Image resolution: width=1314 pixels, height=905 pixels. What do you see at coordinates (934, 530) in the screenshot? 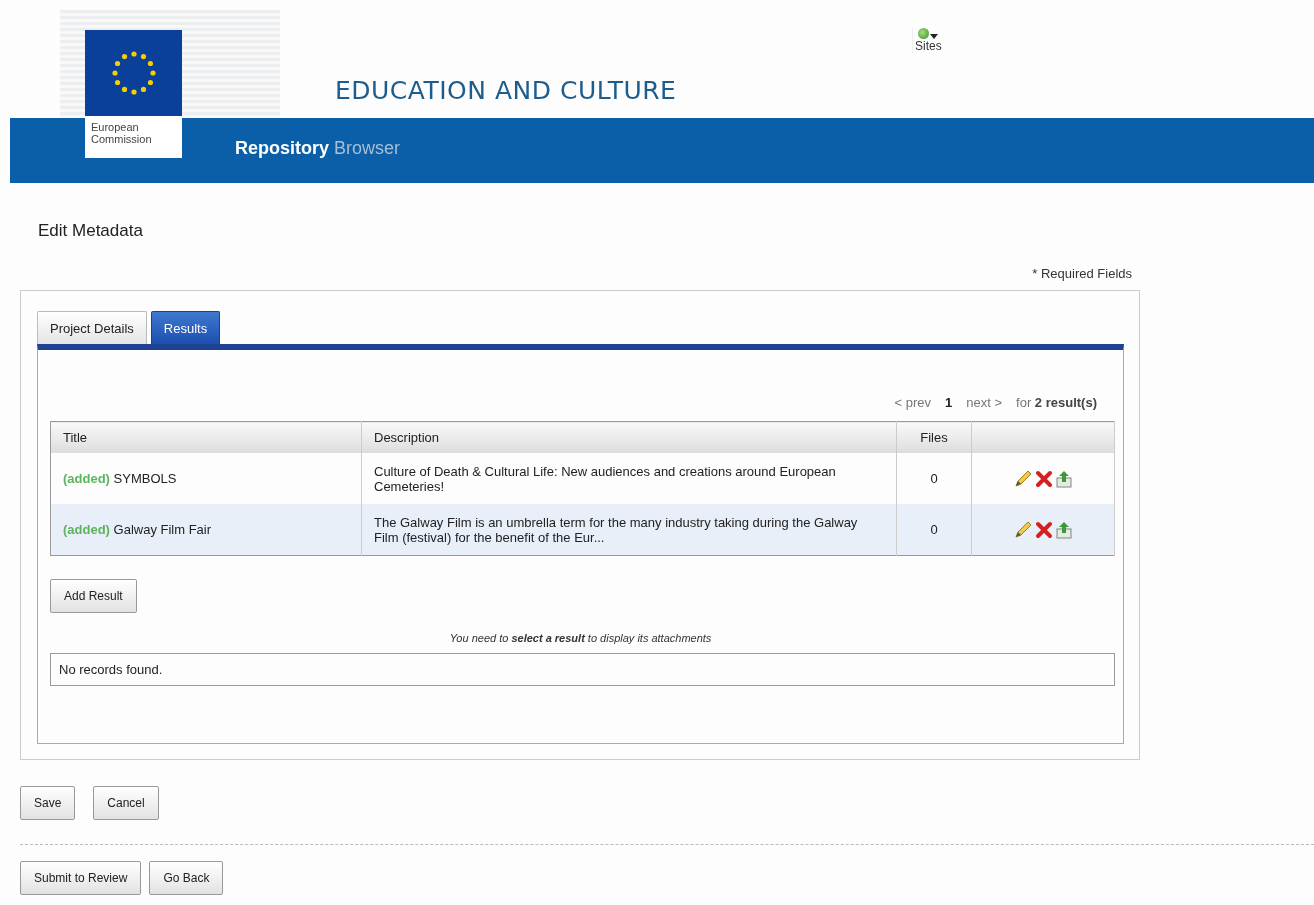
I see `files-cell: 0` at bounding box center [934, 530].